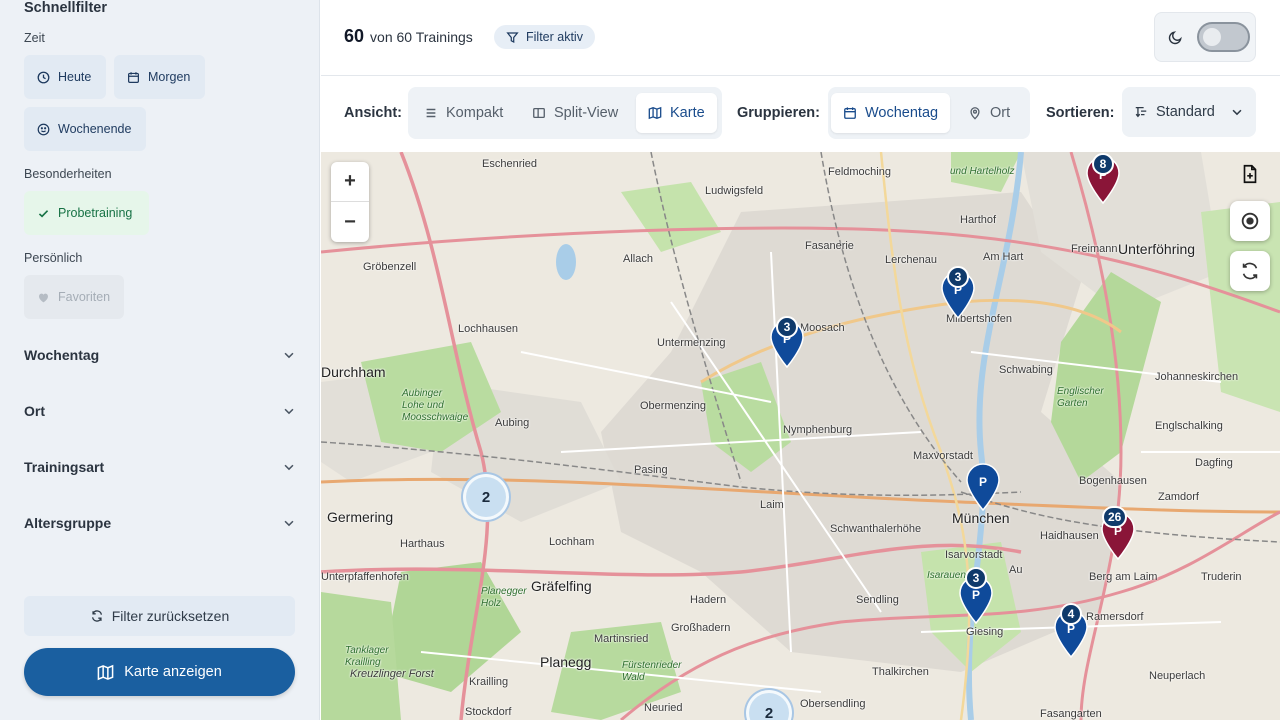 This screenshot has height=720, width=1280. What do you see at coordinates (68, 523) in the screenshot?
I see `accordion-altersgruppe-label: Altersgruppe` at bounding box center [68, 523].